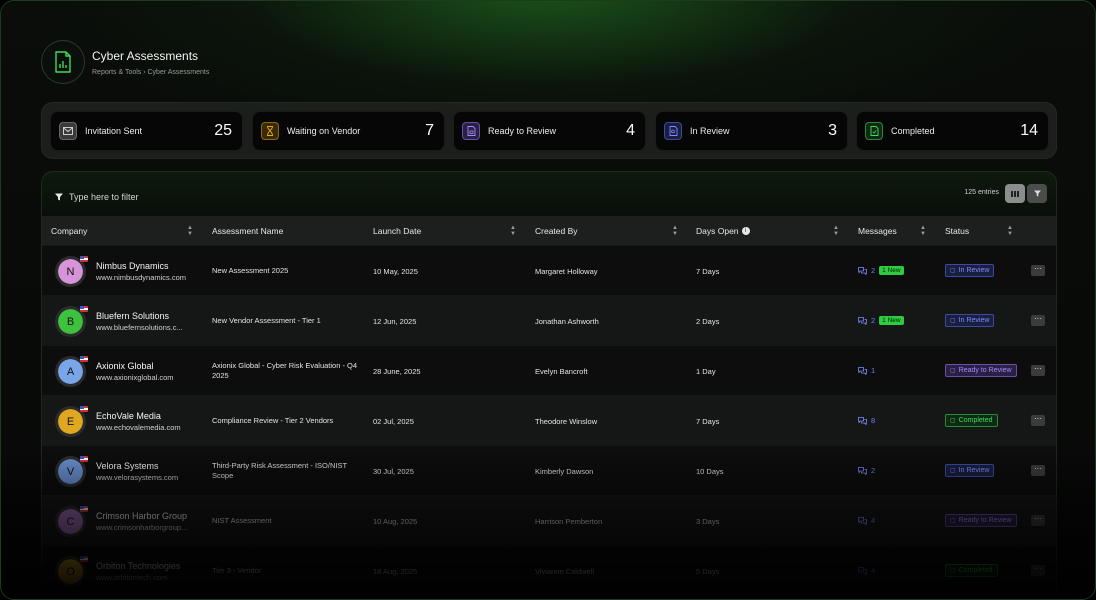 Image resolution: width=1096 pixels, height=600 pixels. I want to click on created-by: Evelyn Bancroft, so click(561, 371).